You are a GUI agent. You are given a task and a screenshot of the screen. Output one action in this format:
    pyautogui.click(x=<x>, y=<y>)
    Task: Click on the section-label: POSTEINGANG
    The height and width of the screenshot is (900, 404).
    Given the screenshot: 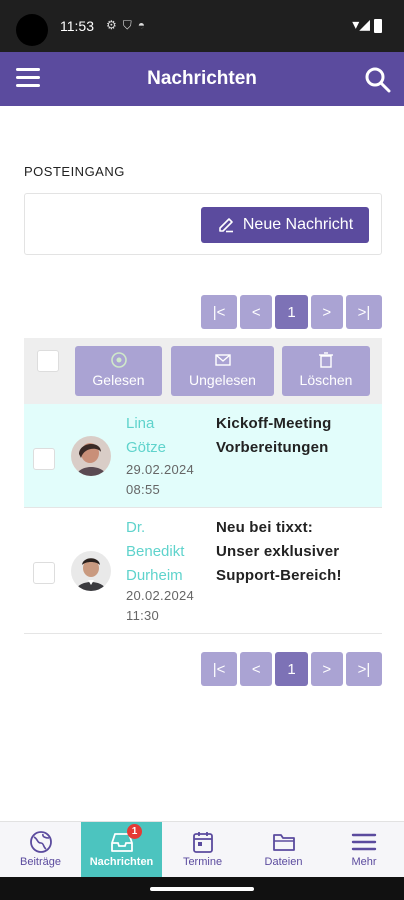 What is the action you would take?
    pyautogui.click(x=74, y=171)
    